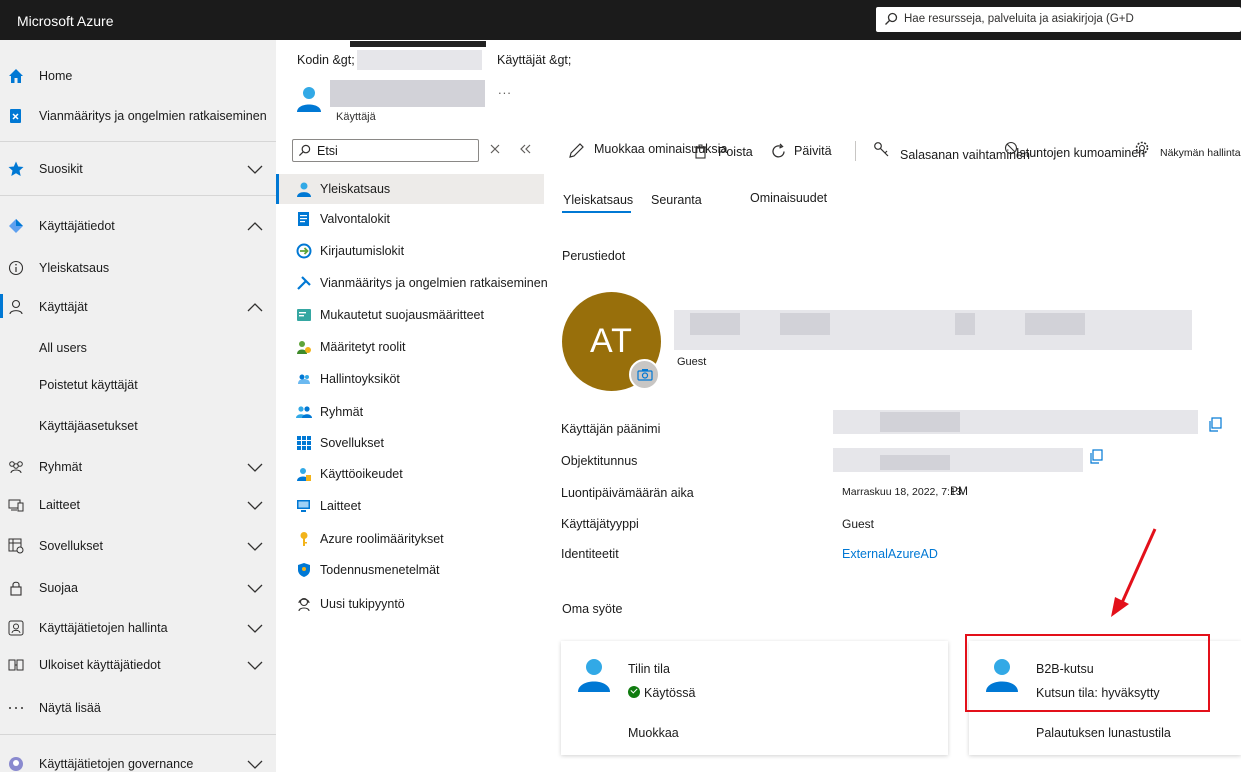  Describe the element at coordinates (138, 307) in the screenshot. I see `nav-users: Käyttäjät` at that location.